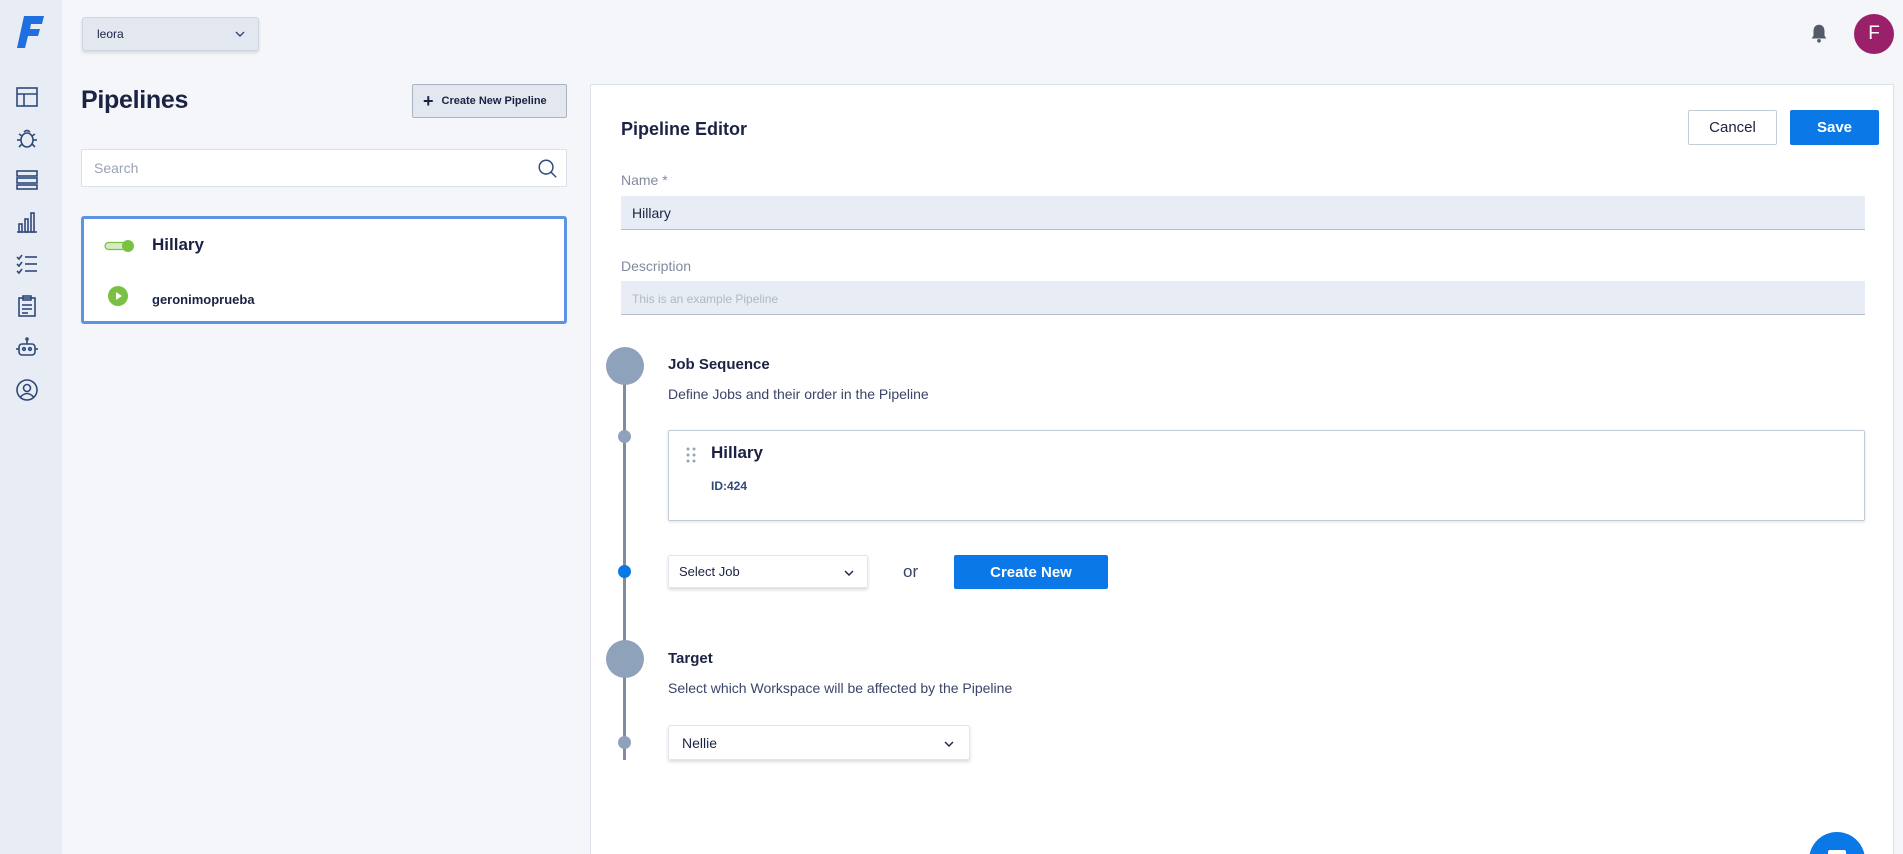  I want to click on target-workspace-dropdown: Nellie, so click(819, 742).